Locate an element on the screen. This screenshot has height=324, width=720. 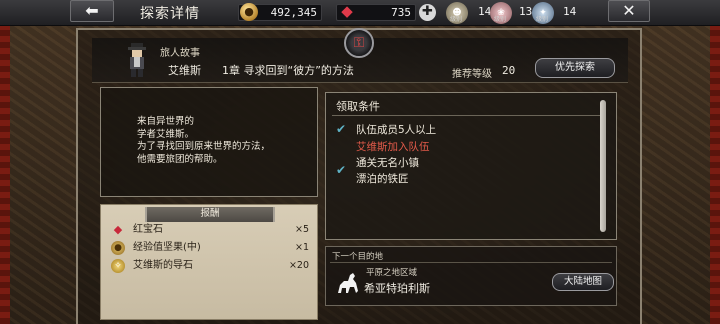
back-arrow-icon: ⬅ is located at coordinates (92, 10).